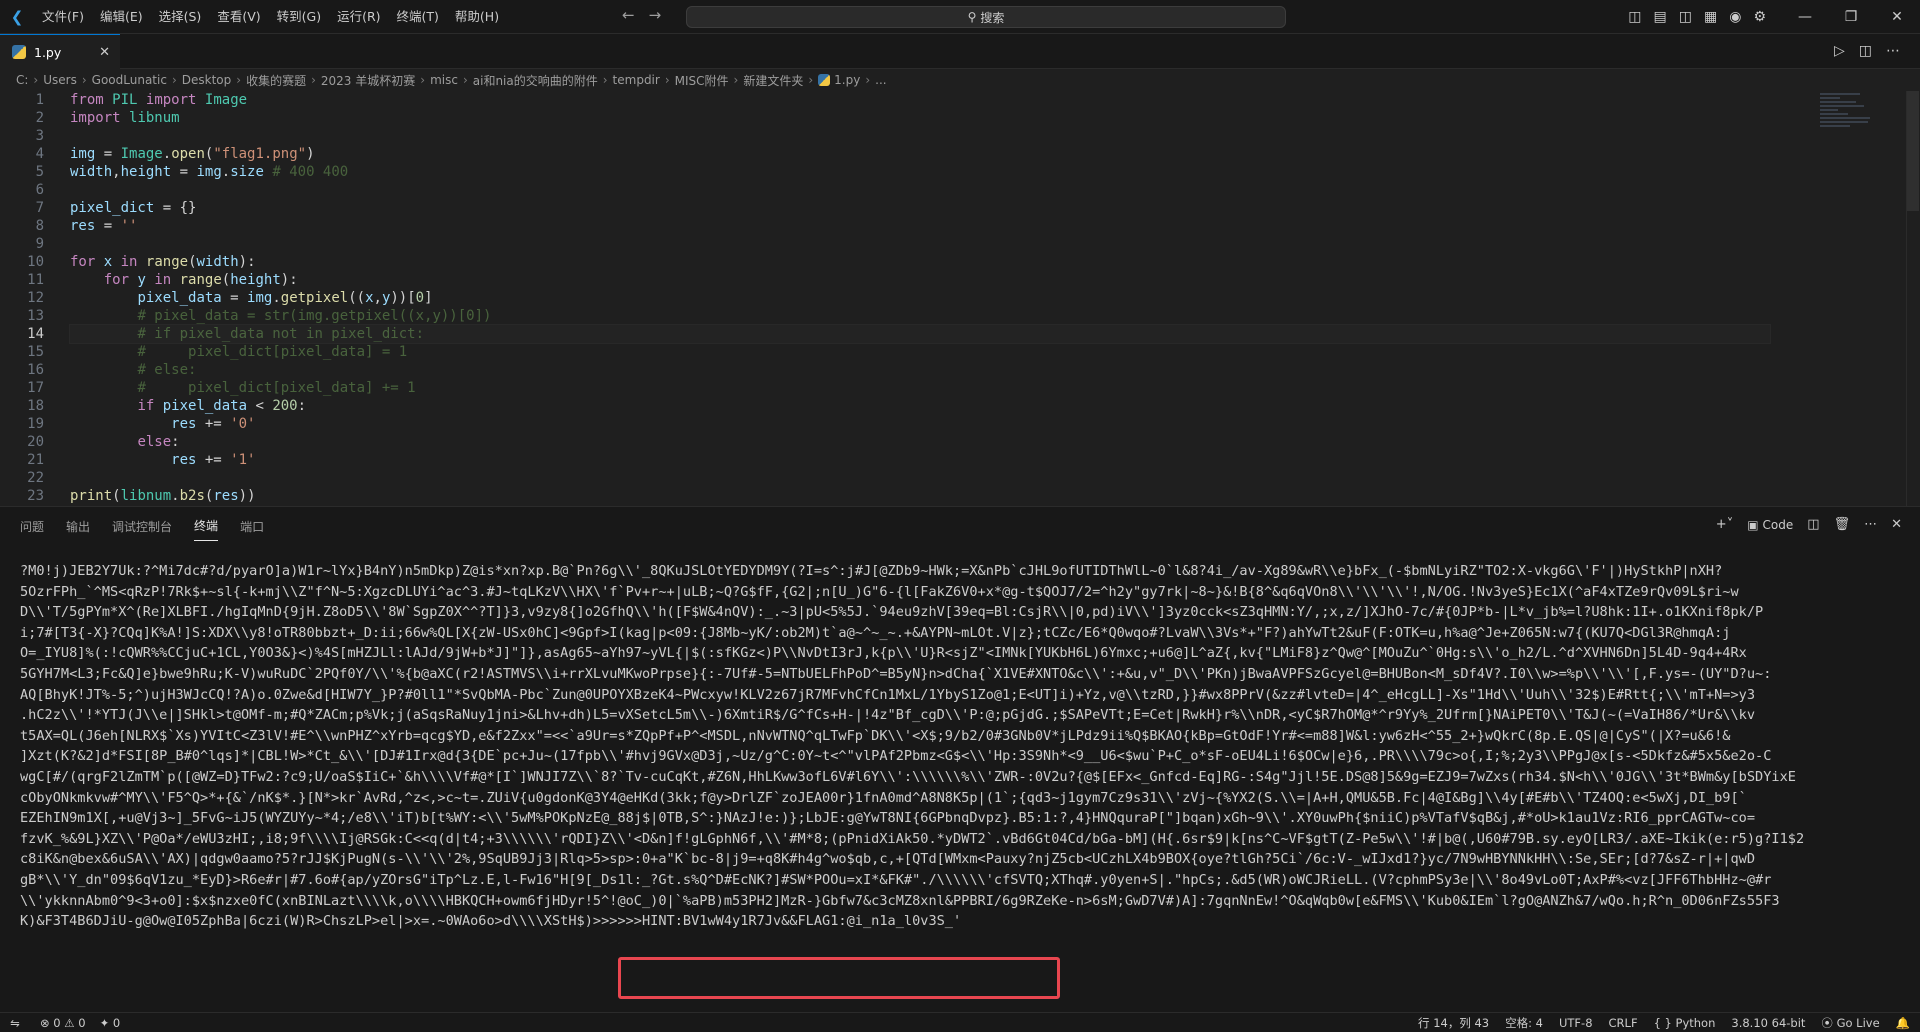 This screenshot has width=1920, height=1032. Describe the element at coordinates (444, 80) in the screenshot. I see `breadcrumb-item: misc` at that location.